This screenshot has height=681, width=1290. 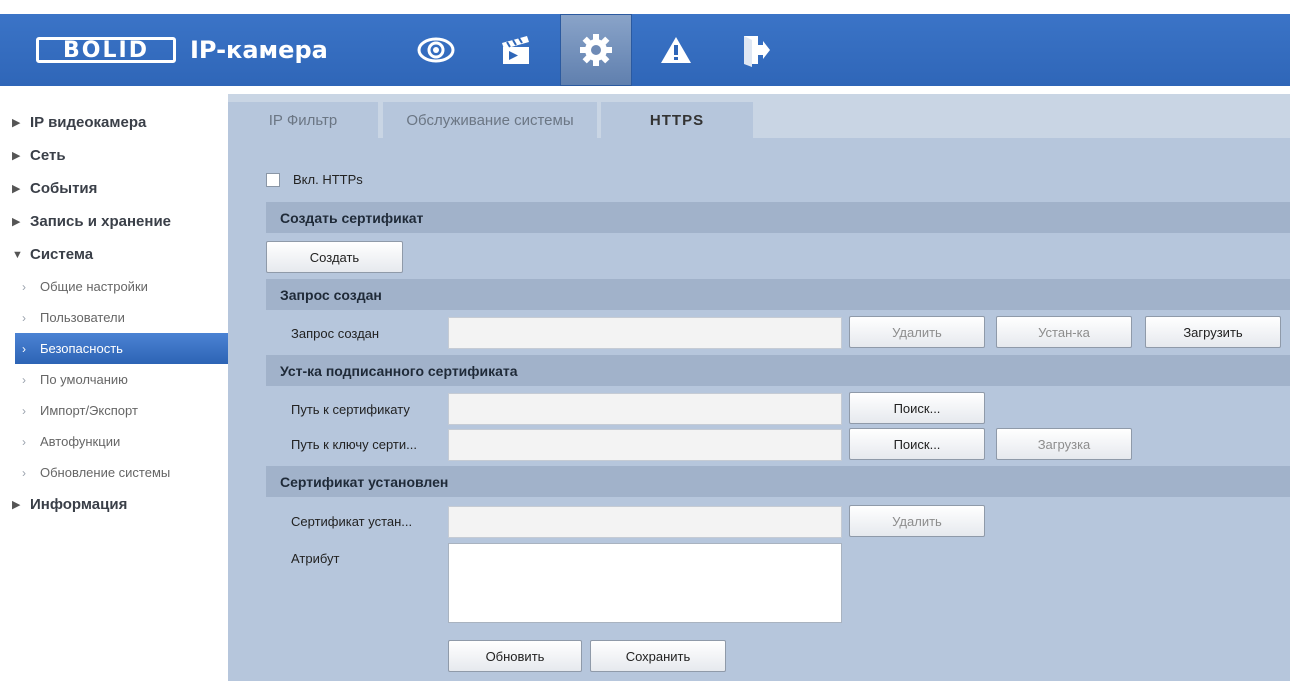 I want to click on product-title: IP-камера, so click(x=259, y=50).